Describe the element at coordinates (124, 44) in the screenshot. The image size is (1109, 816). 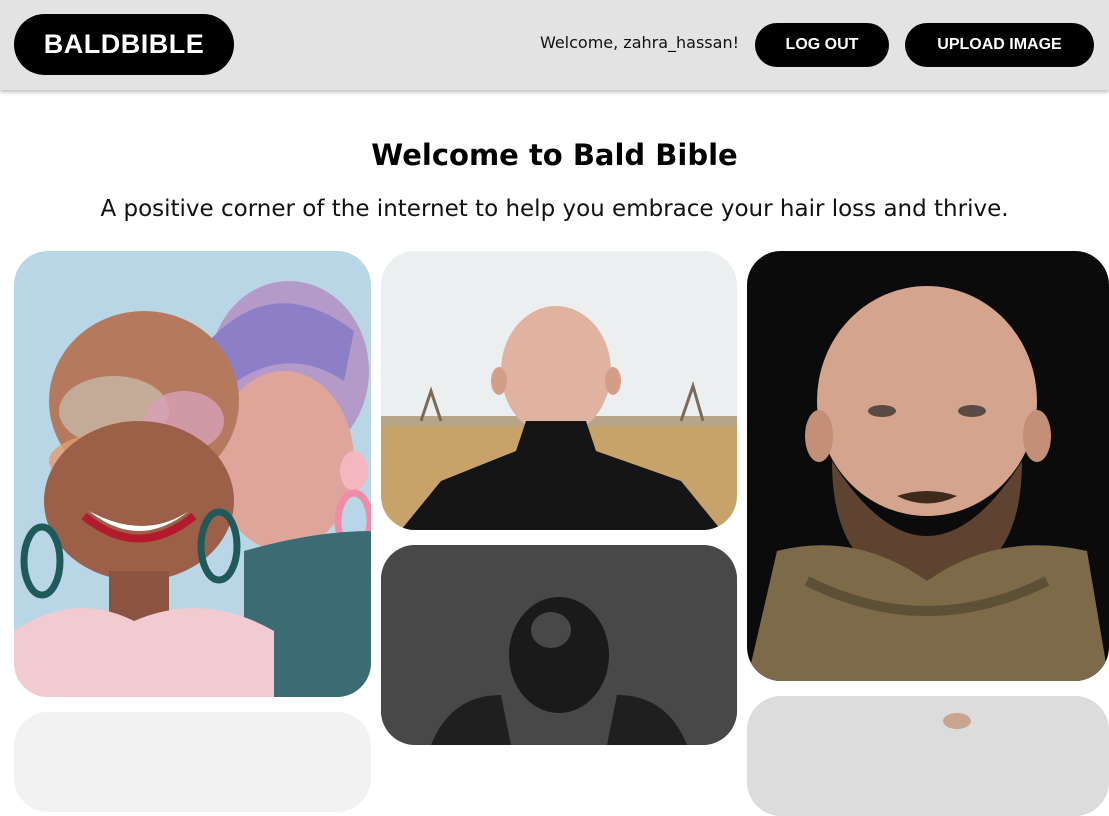
I see `logo: BALDBIBLE` at that location.